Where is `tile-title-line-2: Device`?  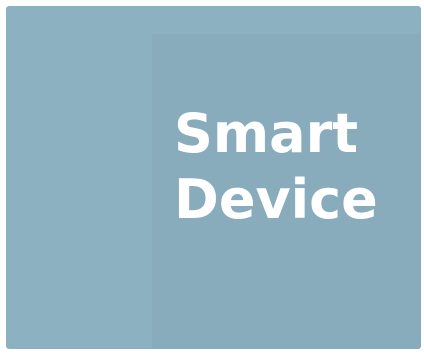
tile-title-line-2: Device is located at coordinates (276, 199).